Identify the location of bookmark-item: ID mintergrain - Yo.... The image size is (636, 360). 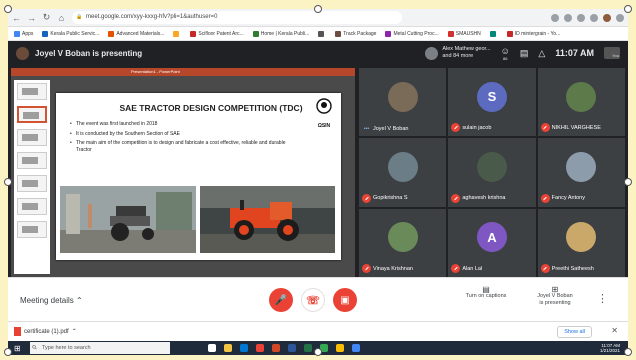
(533, 33).